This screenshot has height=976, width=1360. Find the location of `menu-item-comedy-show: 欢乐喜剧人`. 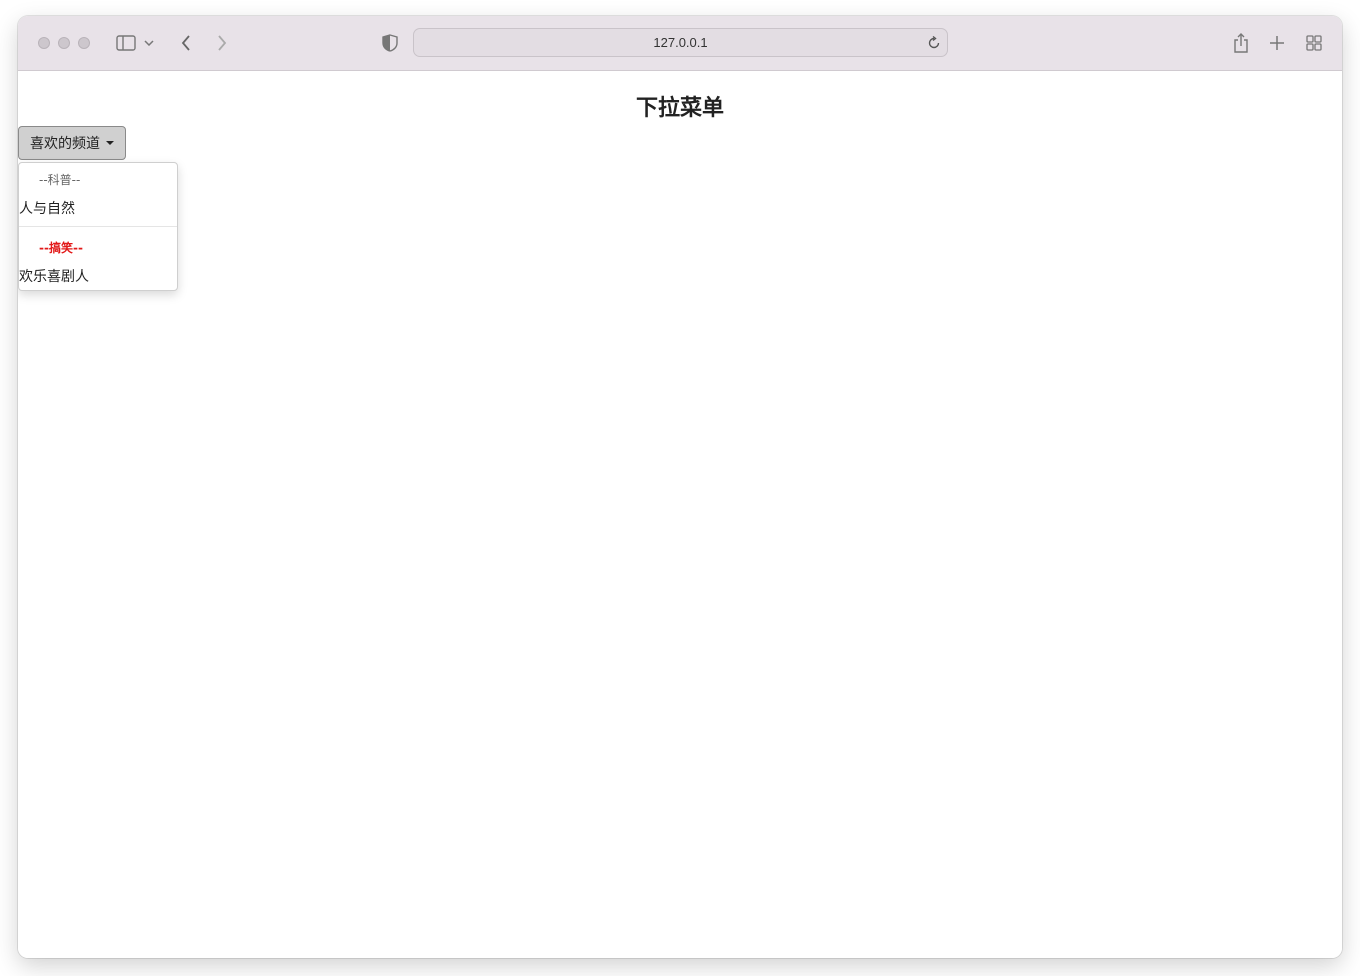

menu-item-comedy-show: 欢乐喜剧人 is located at coordinates (54, 276).